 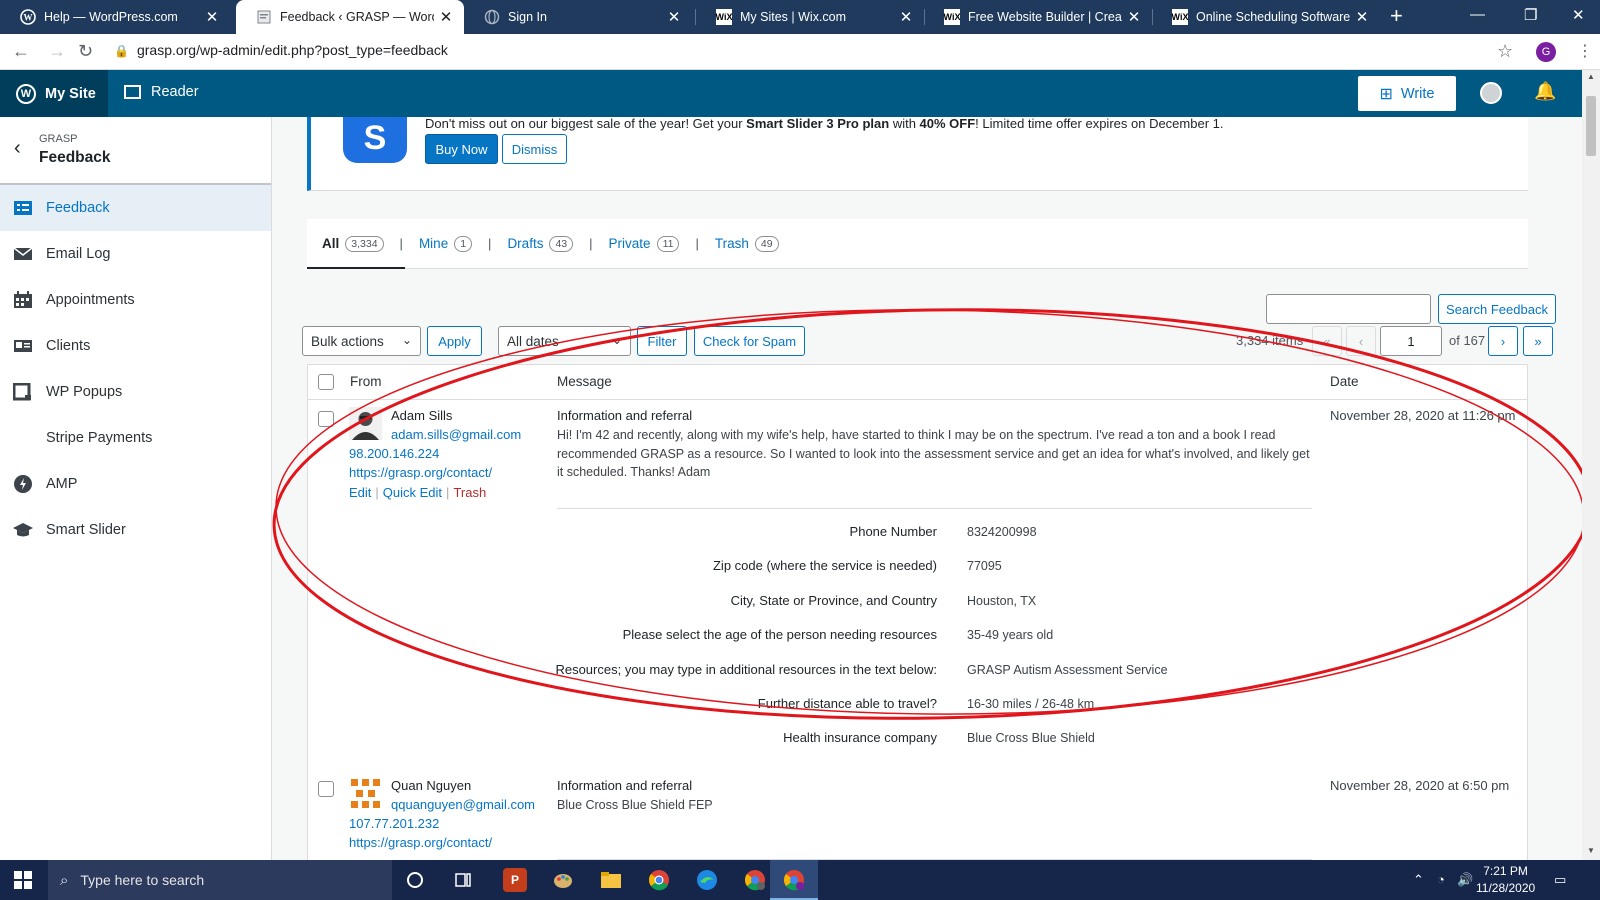 What do you see at coordinates (1491, 93) in the screenshot?
I see `user-avatar` at bounding box center [1491, 93].